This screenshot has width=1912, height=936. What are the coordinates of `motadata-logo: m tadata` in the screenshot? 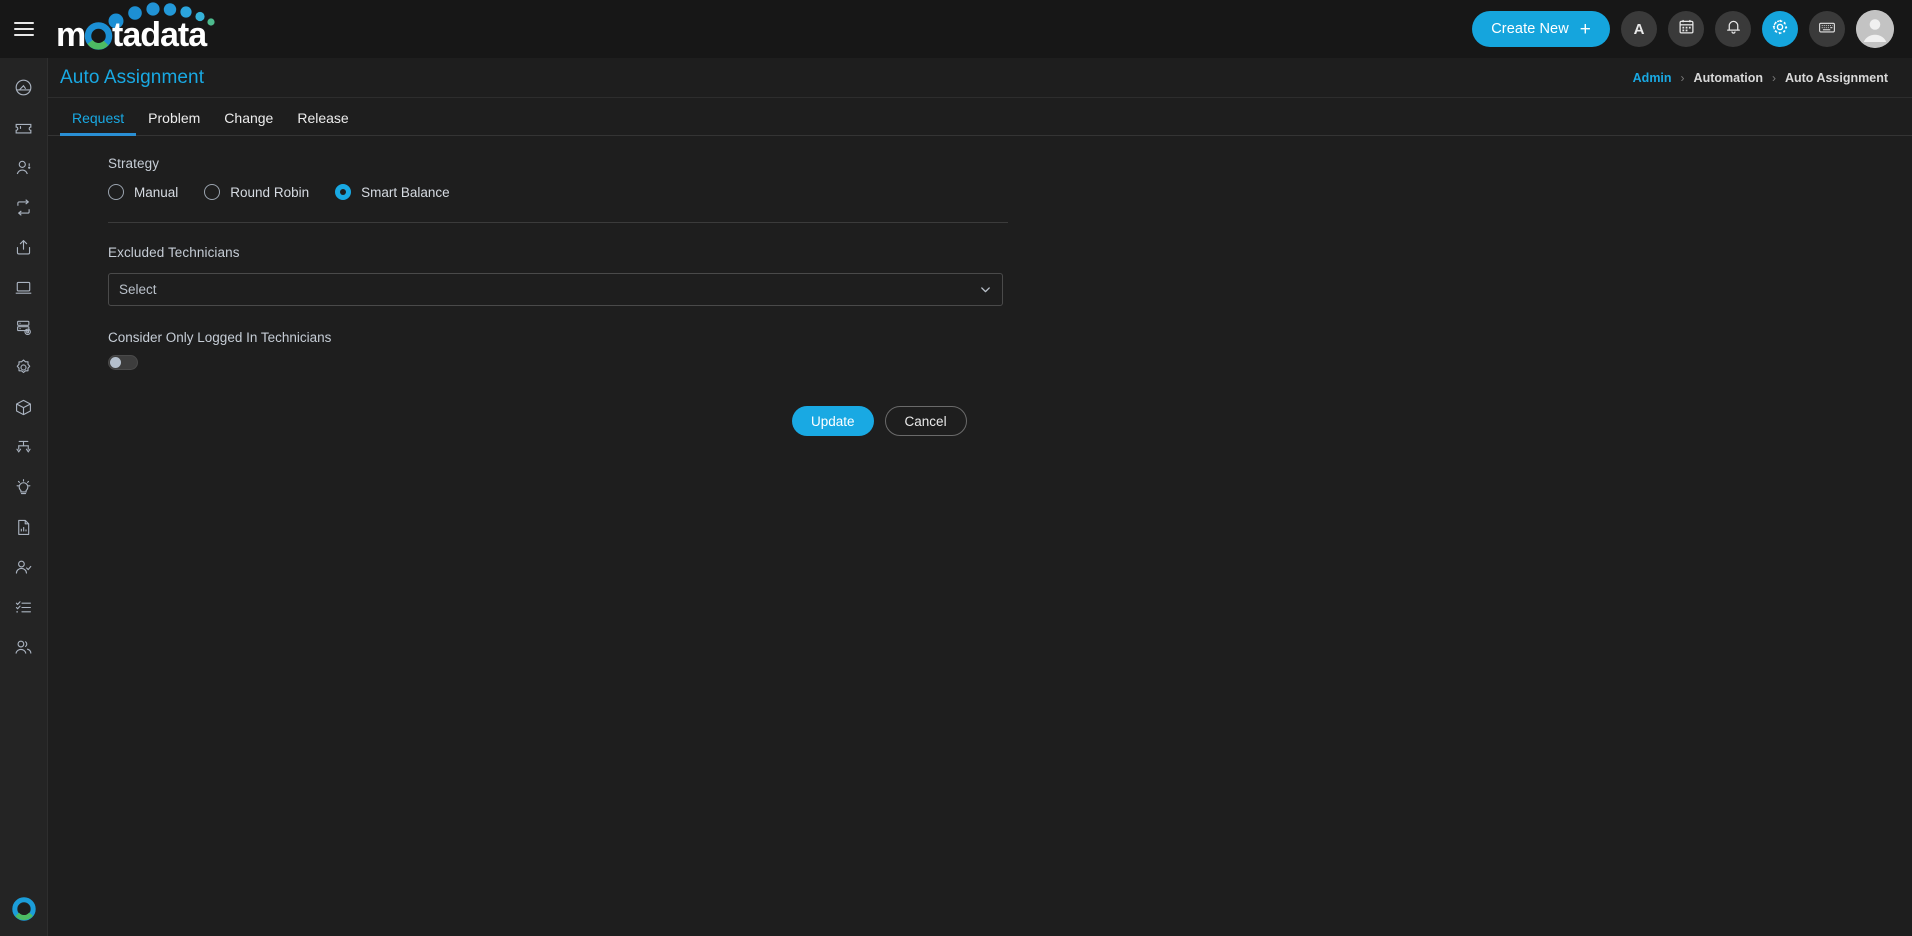 It's located at (166, 29).